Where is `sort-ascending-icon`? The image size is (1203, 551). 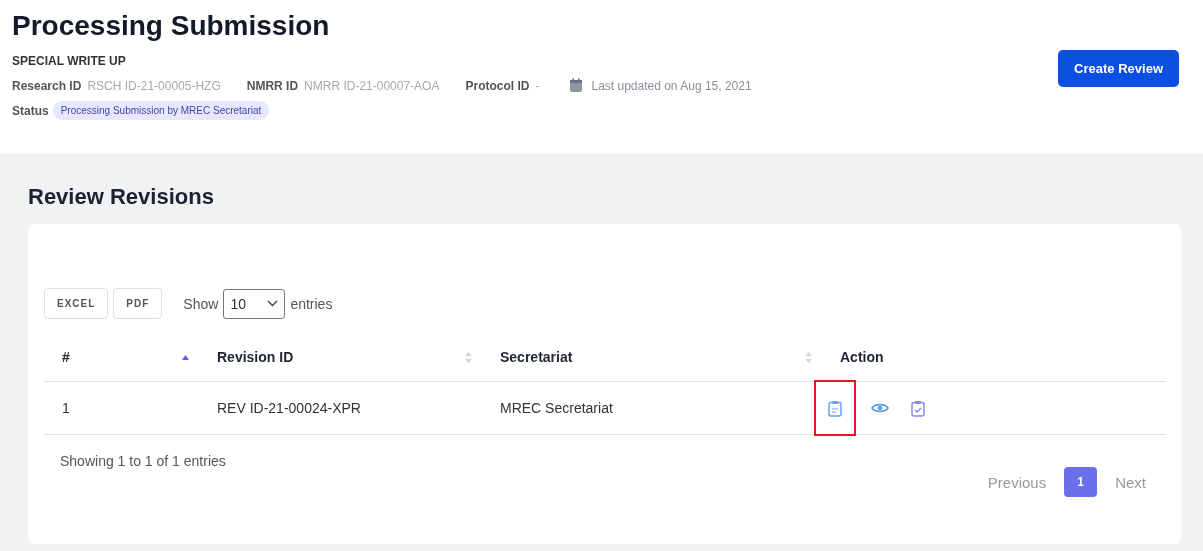 sort-ascending-icon is located at coordinates (185, 357).